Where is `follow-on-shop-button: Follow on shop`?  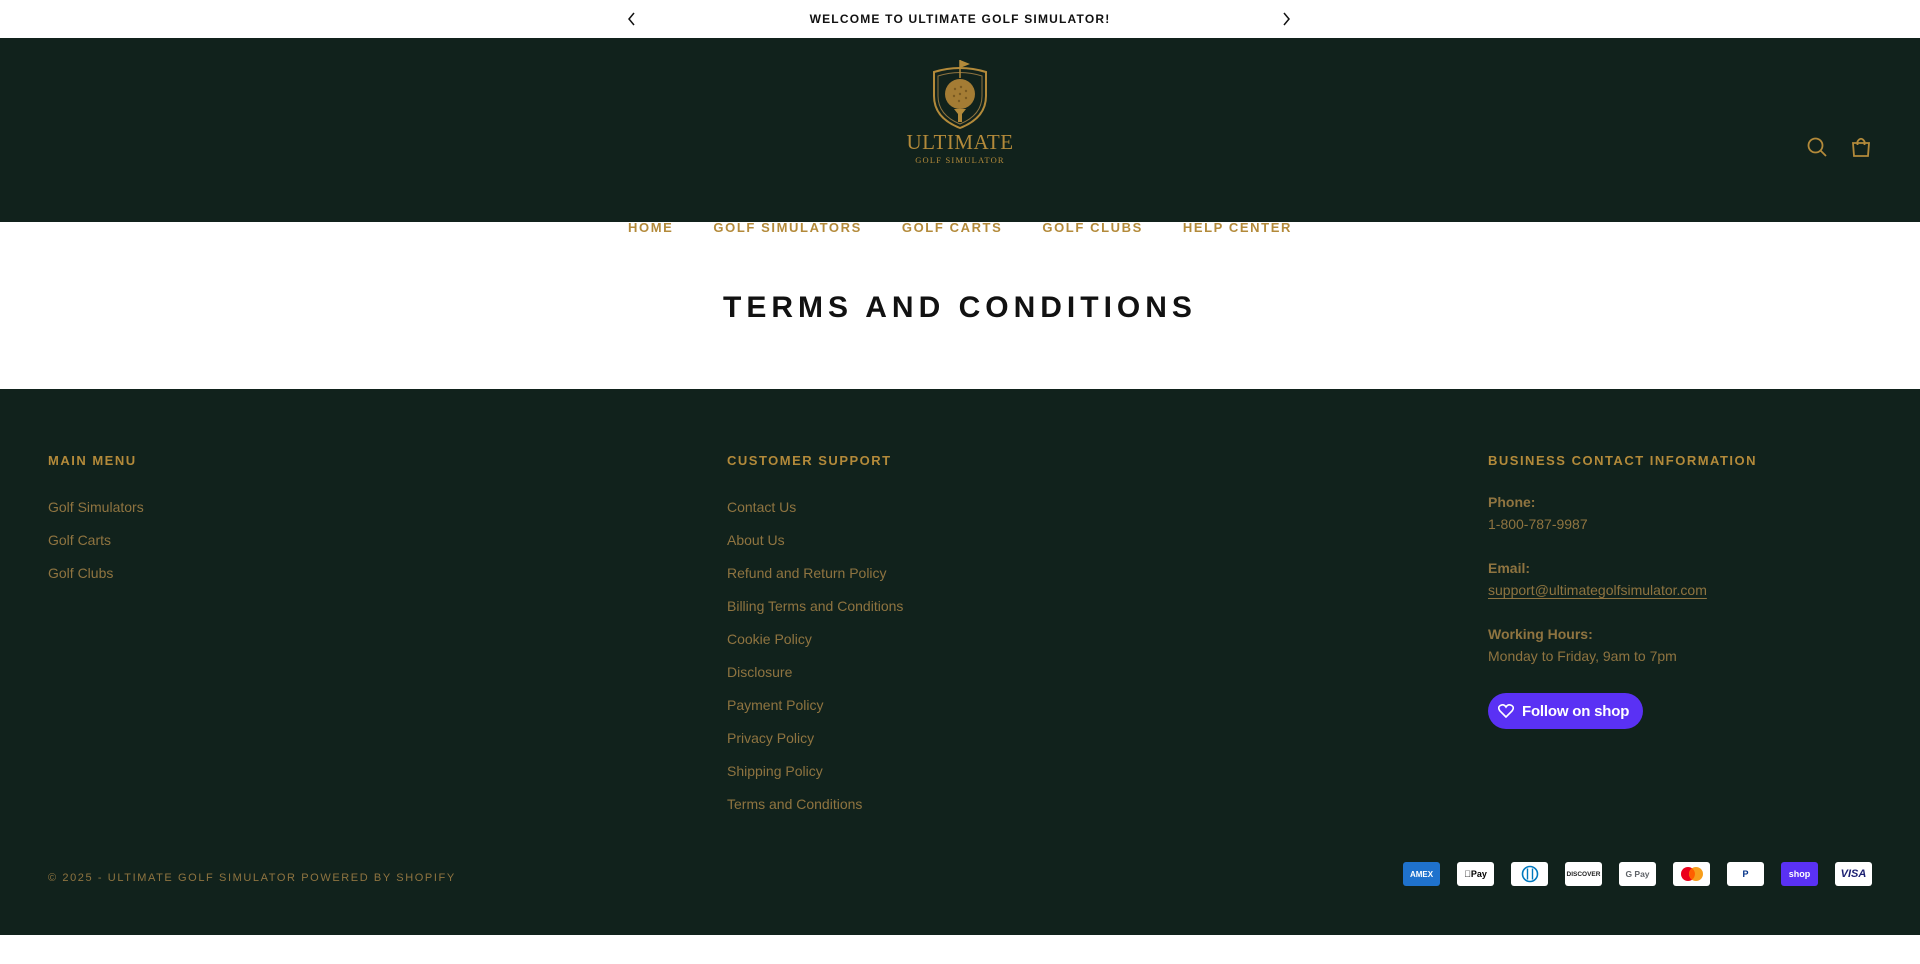
follow-on-shop-button: Follow on shop is located at coordinates (1566, 711).